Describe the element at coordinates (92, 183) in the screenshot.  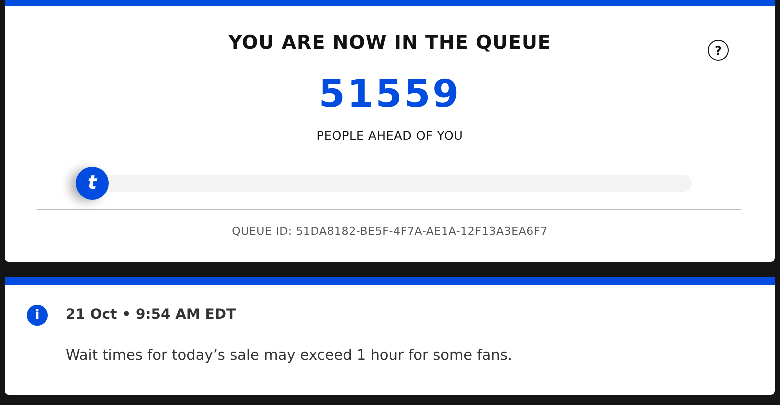
I see `progress-thumb: t` at that location.